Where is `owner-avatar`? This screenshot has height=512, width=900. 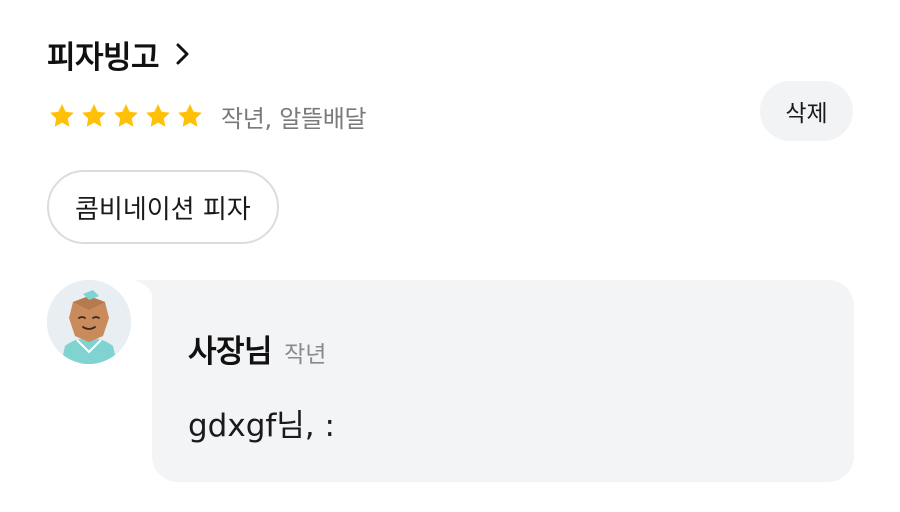
owner-avatar is located at coordinates (89, 322).